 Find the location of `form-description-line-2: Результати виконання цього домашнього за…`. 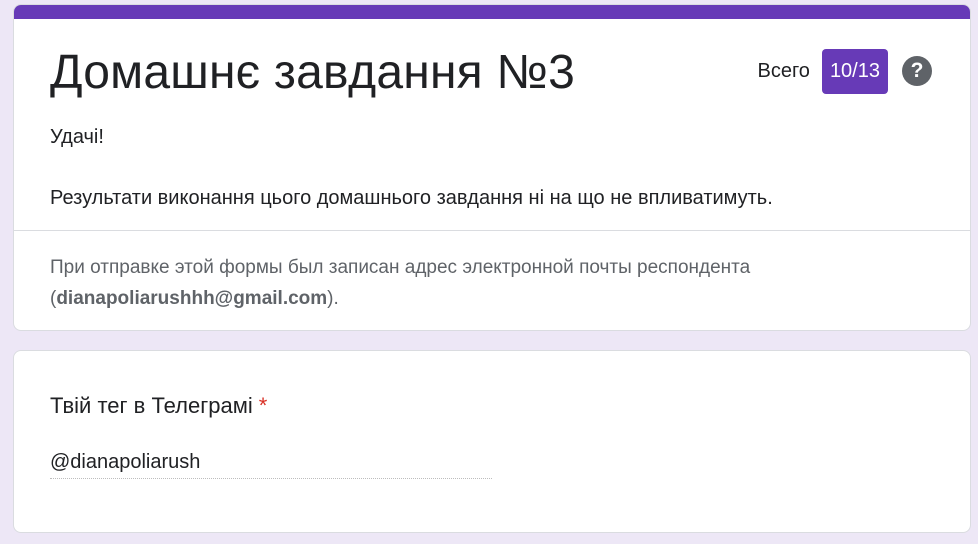

form-description-line-2: Результати виконання цього домашнього за… is located at coordinates (411, 198).